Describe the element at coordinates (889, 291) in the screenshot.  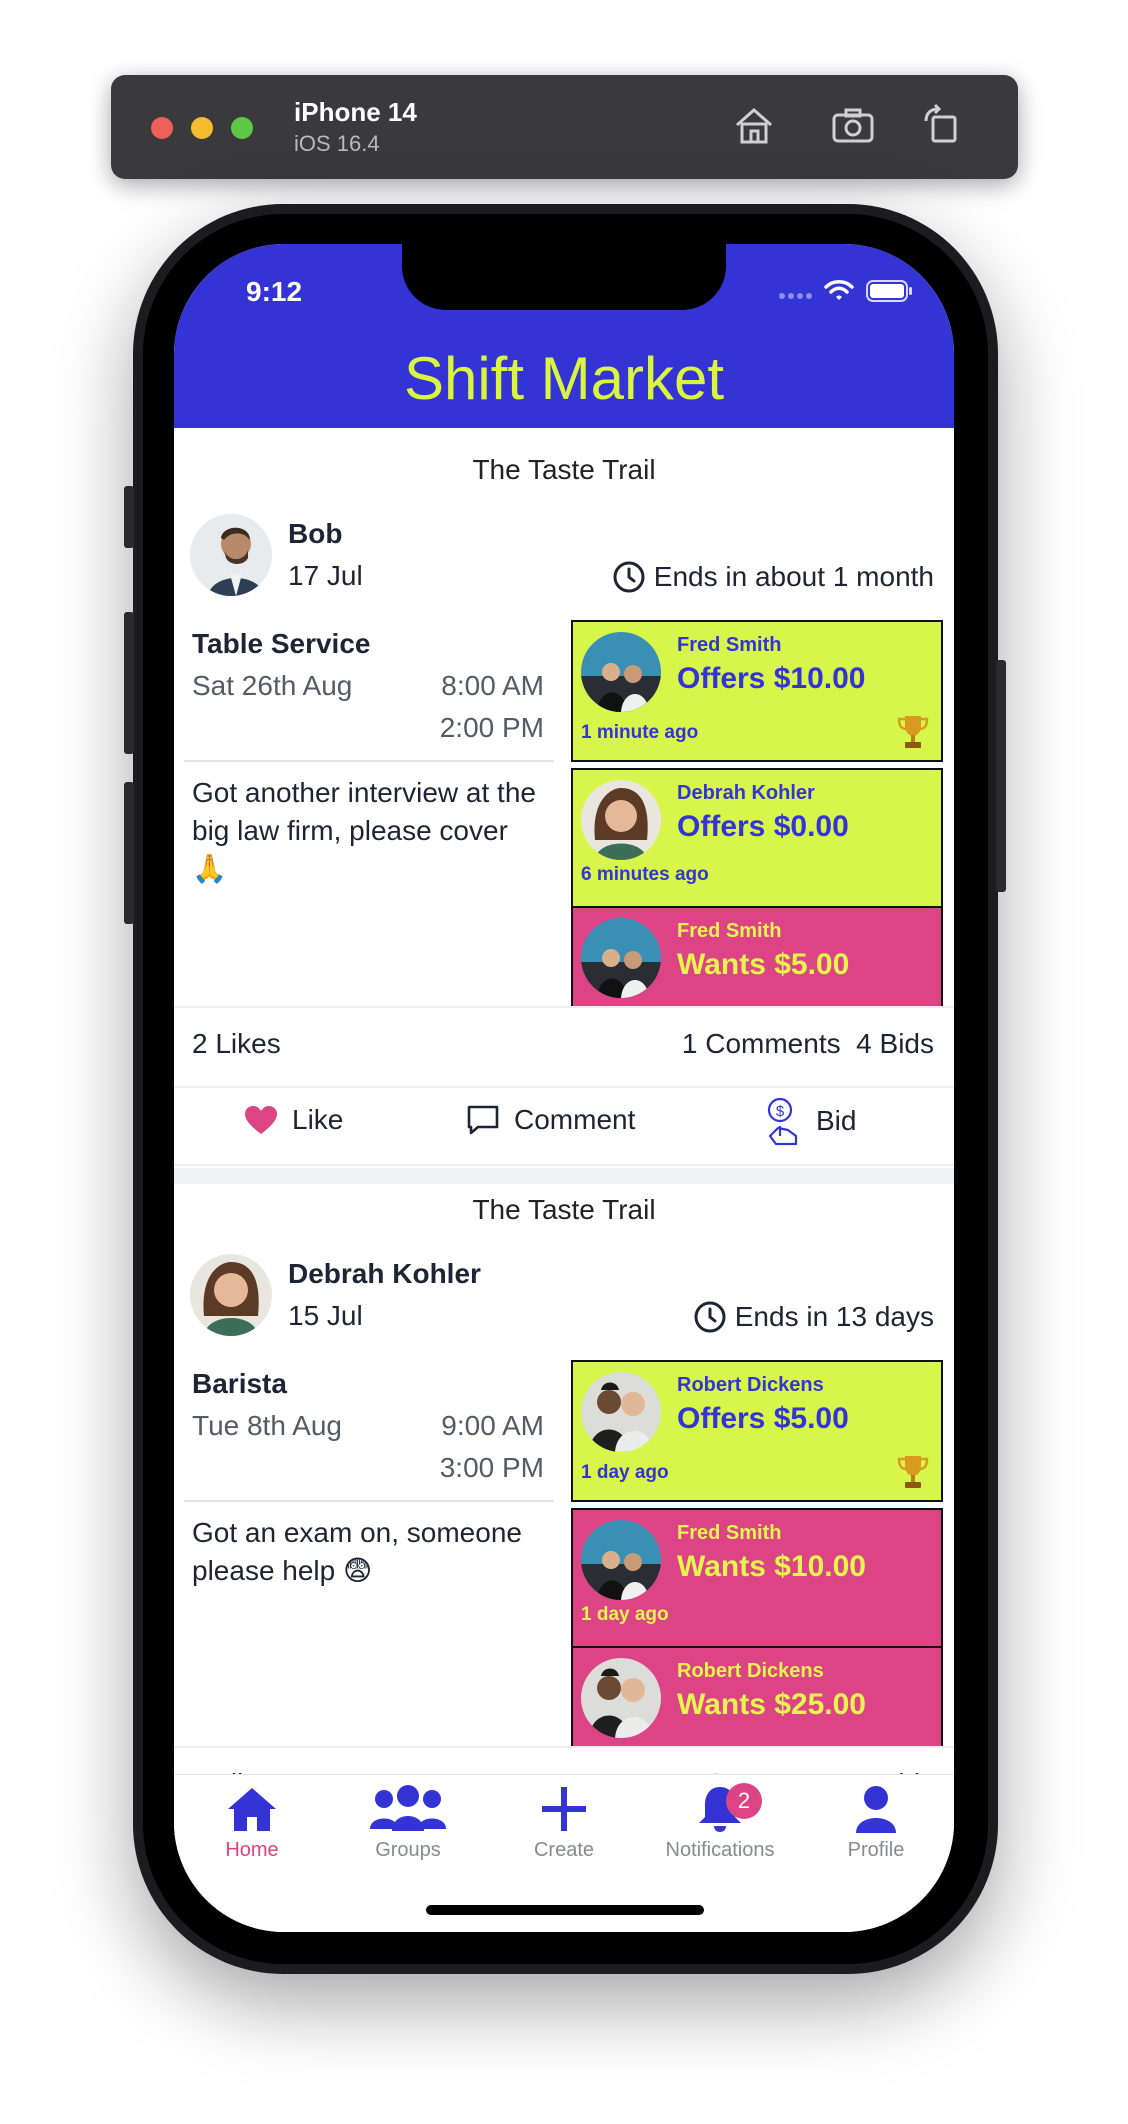
I see `battery-icon` at that location.